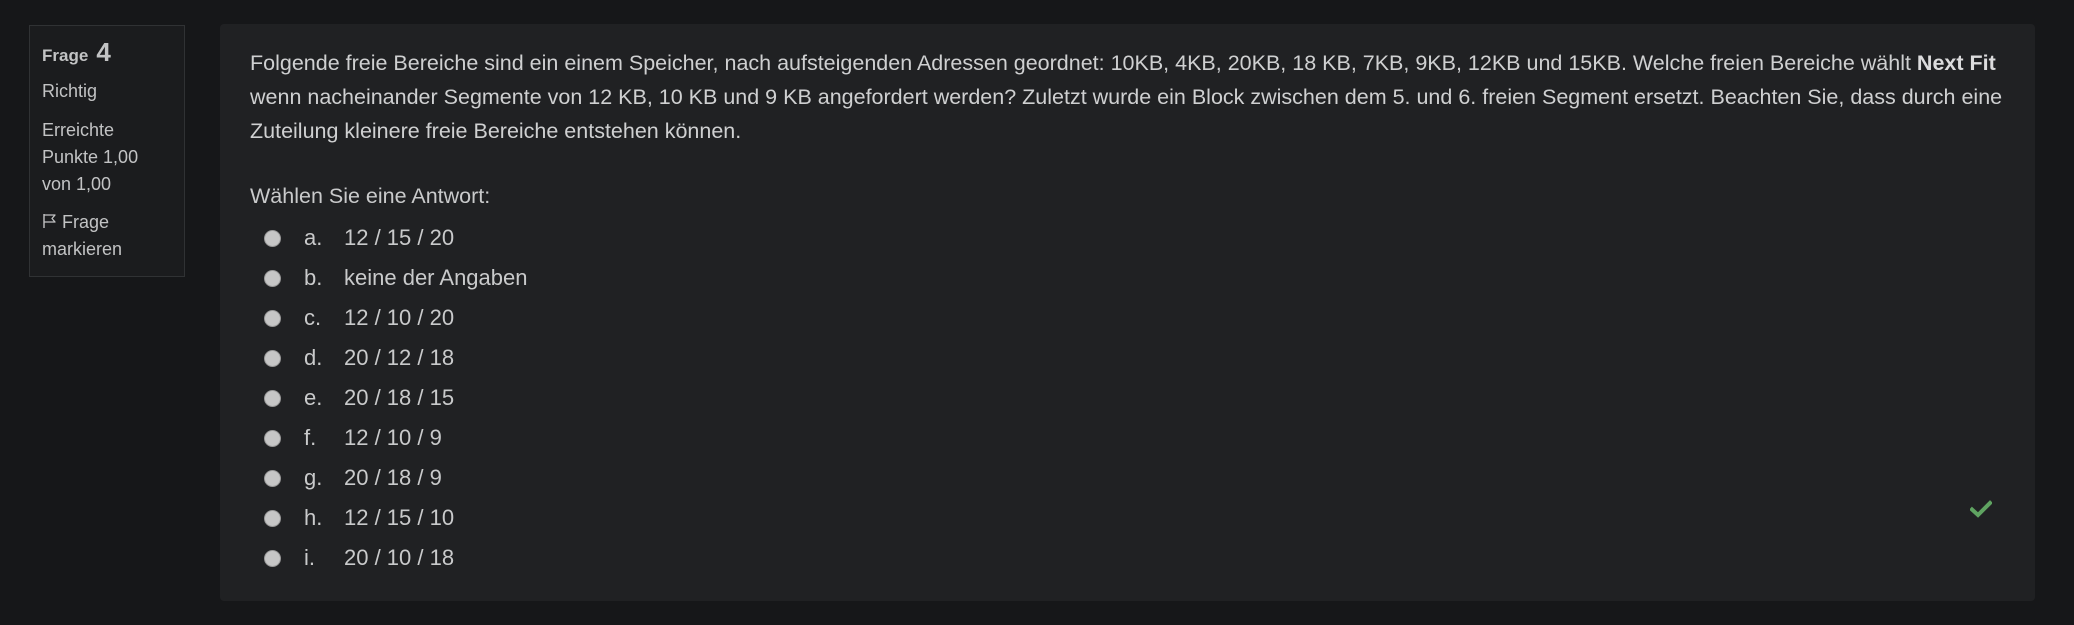 The width and height of the screenshot is (2074, 625). I want to click on answer-letter: b., so click(313, 277).